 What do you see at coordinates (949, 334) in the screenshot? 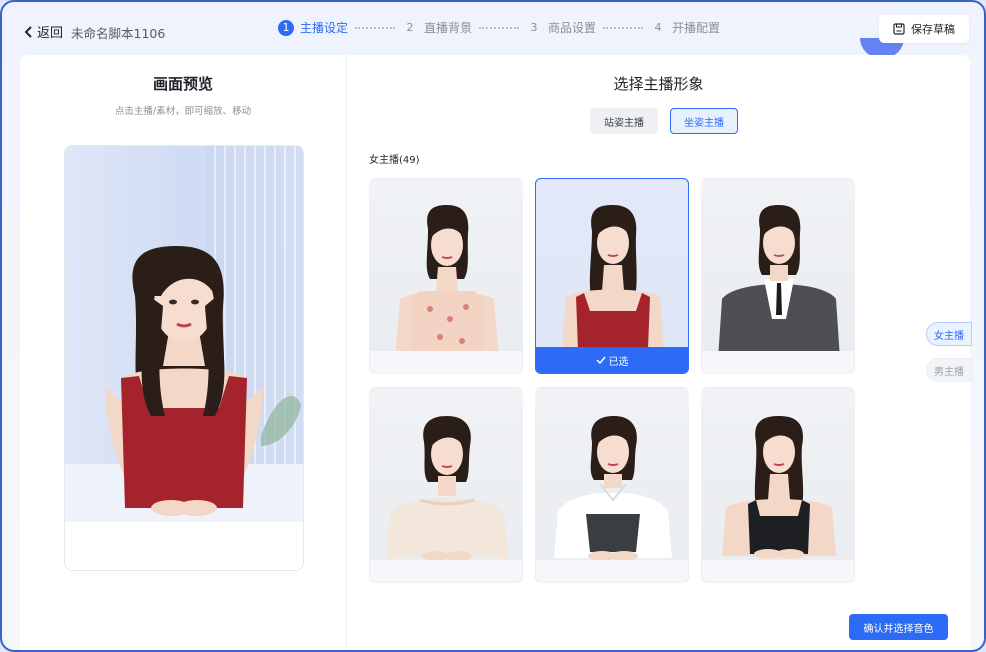
I see `tab-female-anchor: 女主播` at bounding box center [949, 334].